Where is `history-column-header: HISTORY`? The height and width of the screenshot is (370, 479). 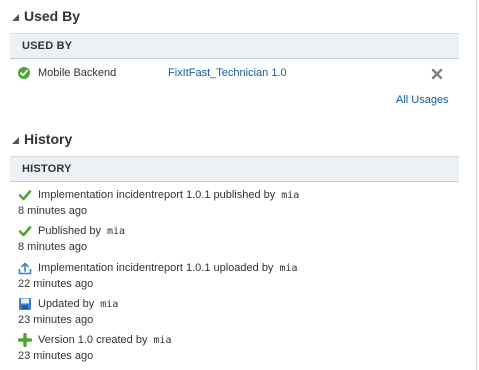
history-column-header: HISTORY is located at coordinates (47, 169).